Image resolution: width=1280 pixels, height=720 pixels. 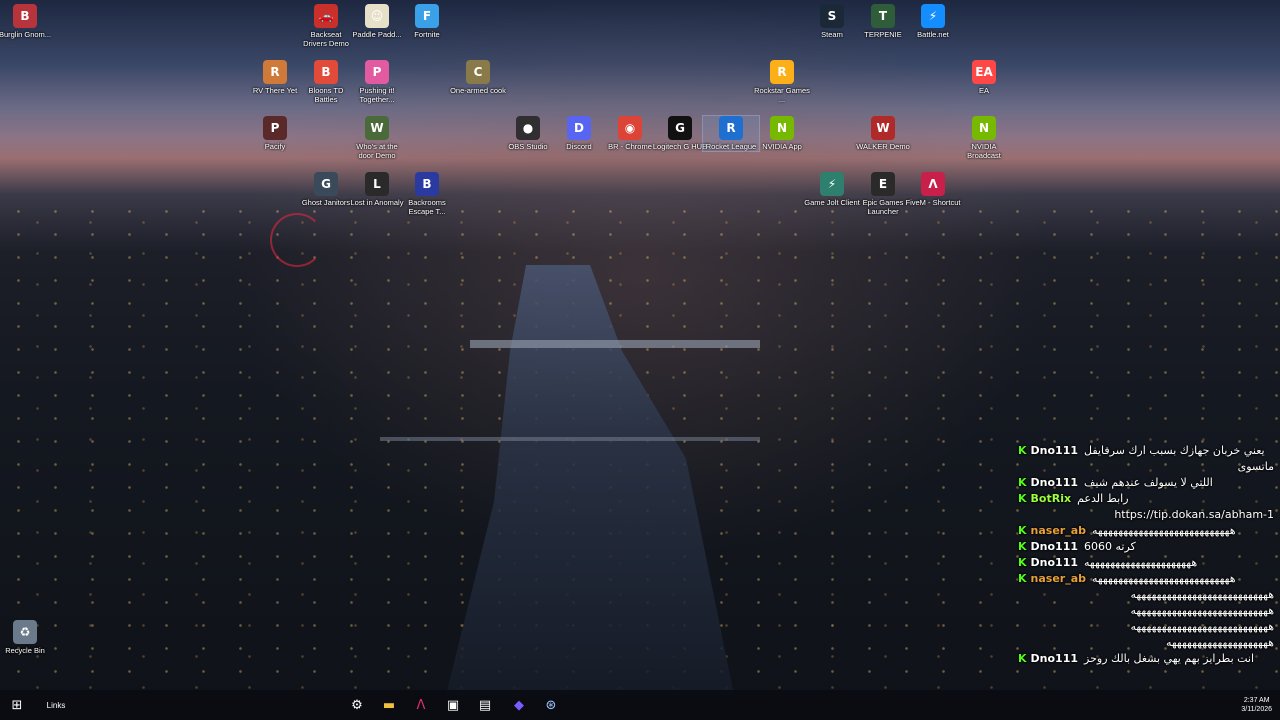 I want to click on kick-taskbar-icon: ◆, so click(x=519, y=705).